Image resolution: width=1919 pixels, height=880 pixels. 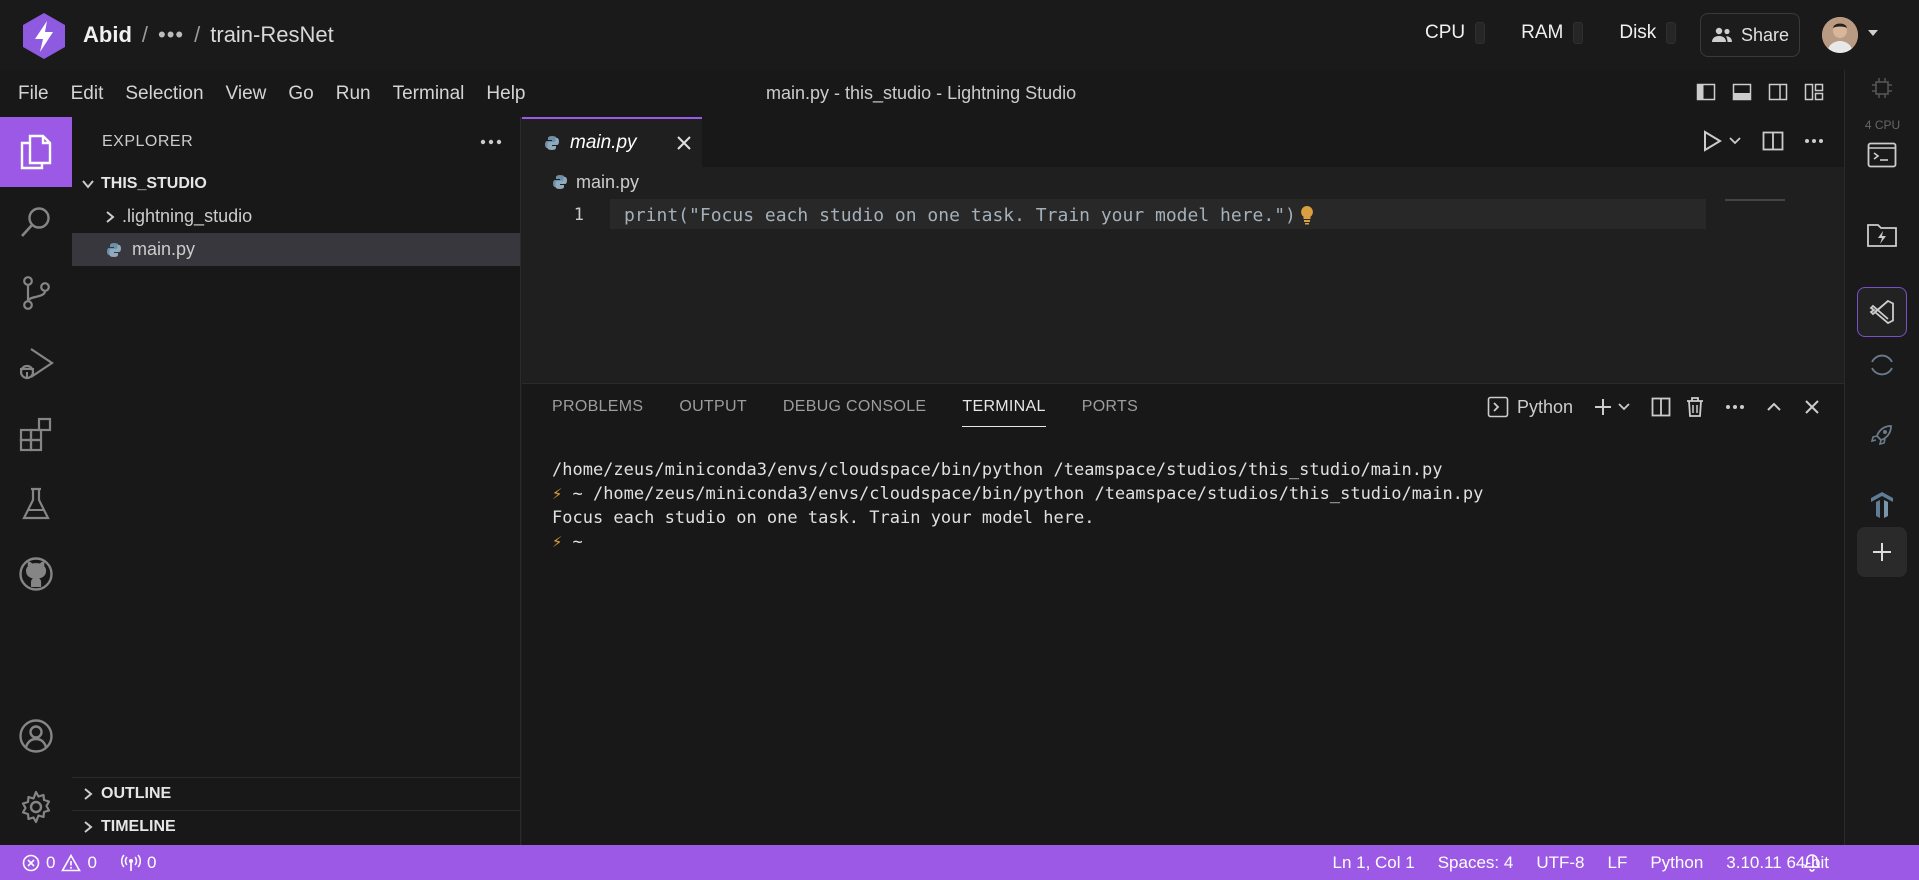 What do you see at coordinates (1774, 407) in the screenshot?
I see `maximize-panel-chevron-up-icon` at bounding box center [1774, 407].